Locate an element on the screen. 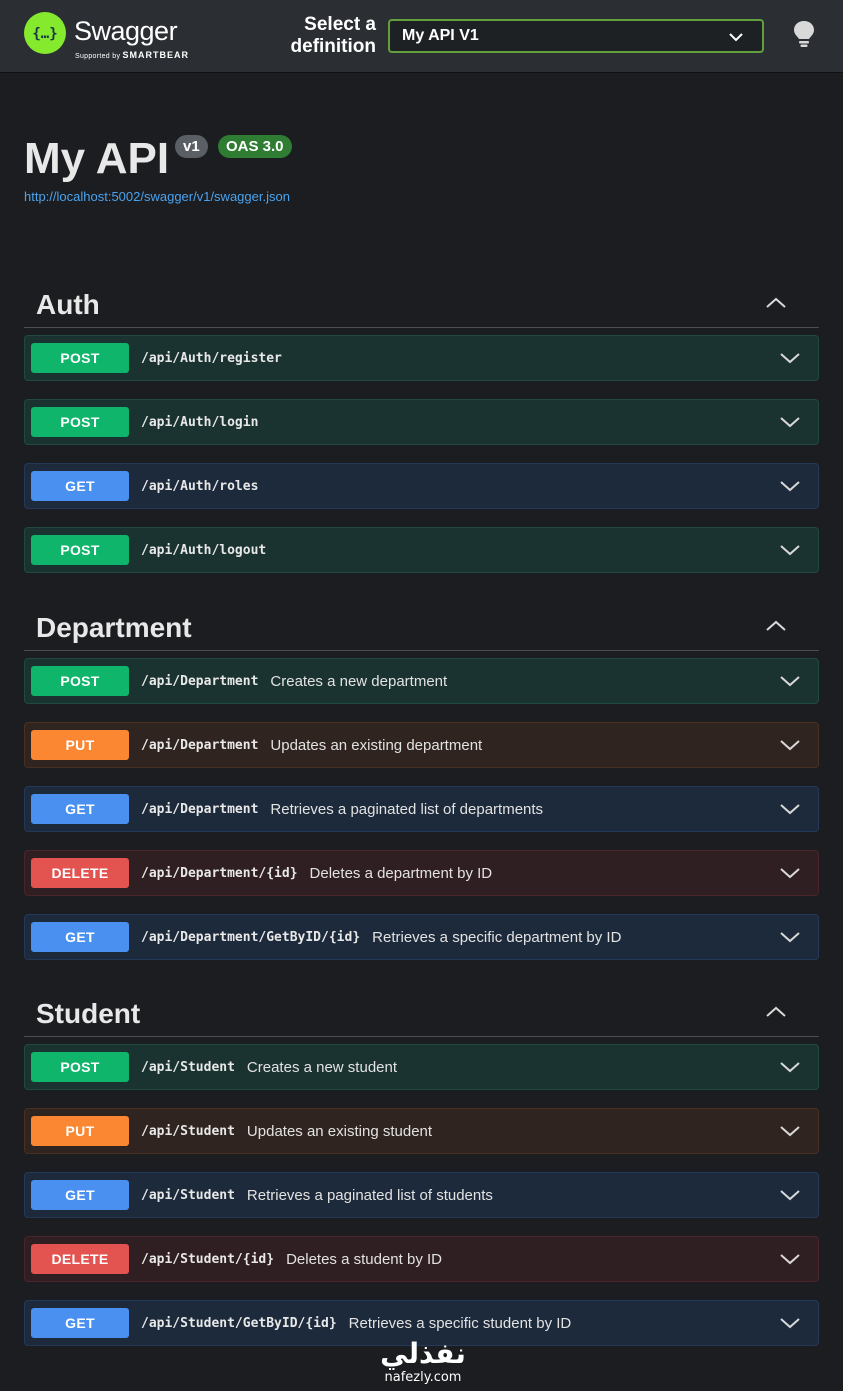  operation-summary: Updates an existing student is located at coordinates (339, 1131).